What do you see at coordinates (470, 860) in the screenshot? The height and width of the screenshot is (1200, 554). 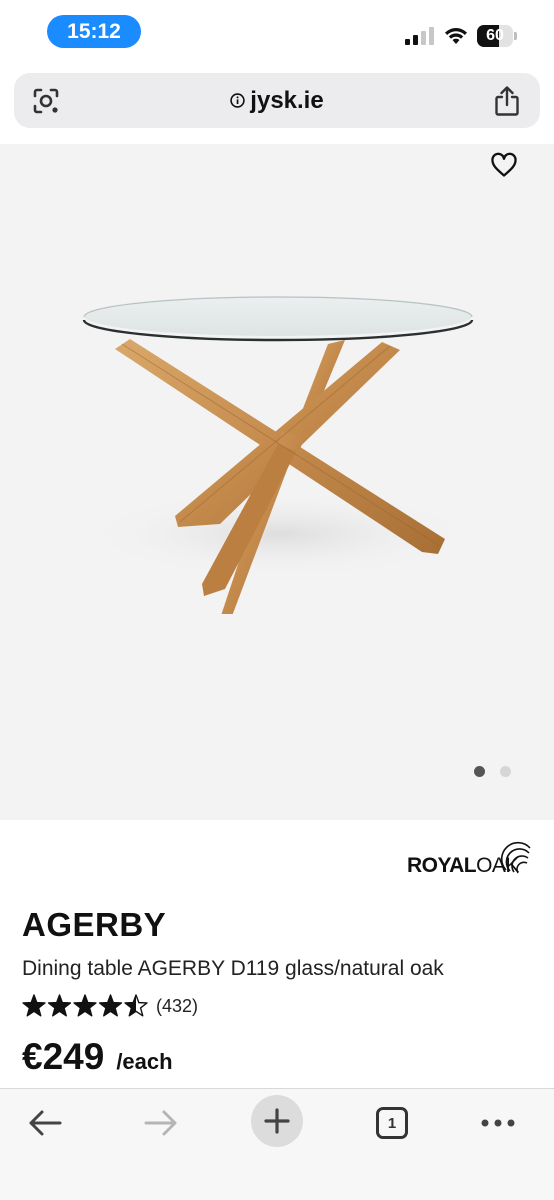 I see `brand-logo: ROYALOAK` at bounding box center [470, 860].